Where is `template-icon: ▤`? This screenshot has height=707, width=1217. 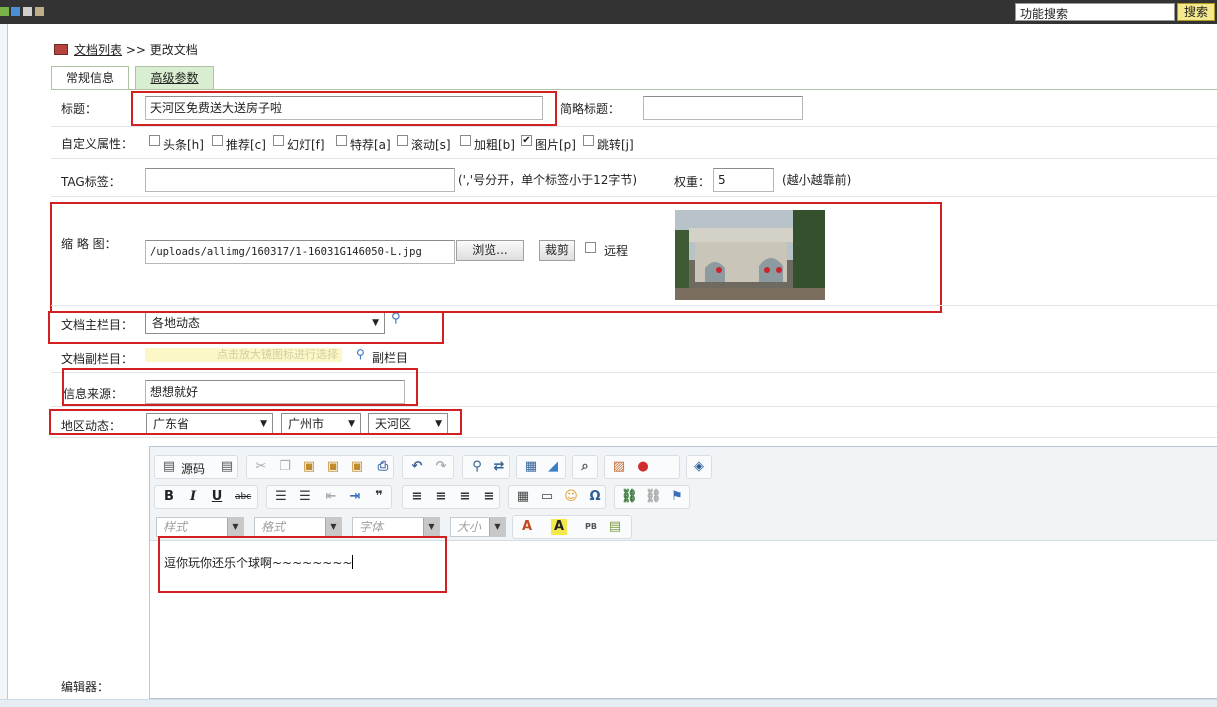 template-icon: ▤ is located at coordinates (227, 467).